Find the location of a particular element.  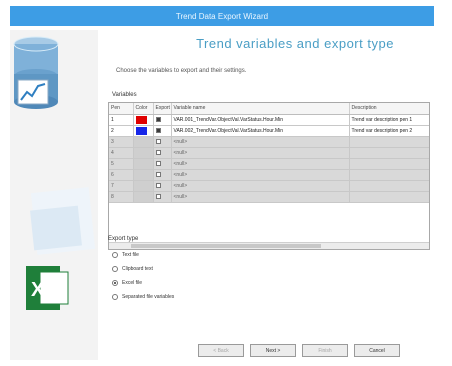

wizard-buttons: < Back Next > Finish Cancel is located at coordinates (302, 350).